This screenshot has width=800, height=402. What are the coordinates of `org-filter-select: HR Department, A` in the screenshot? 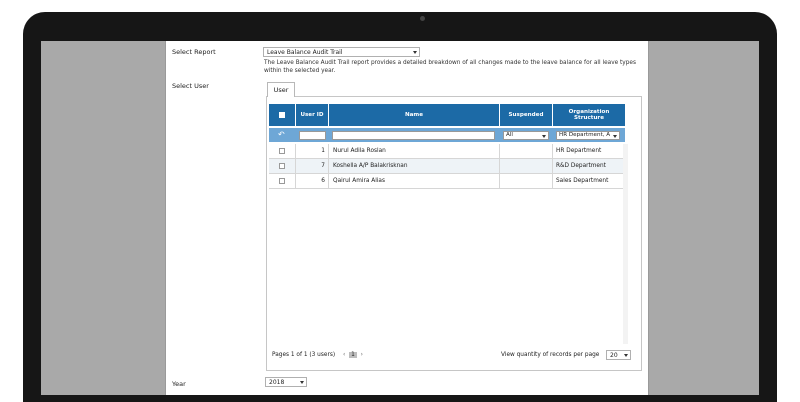 It's located at (588, 135).